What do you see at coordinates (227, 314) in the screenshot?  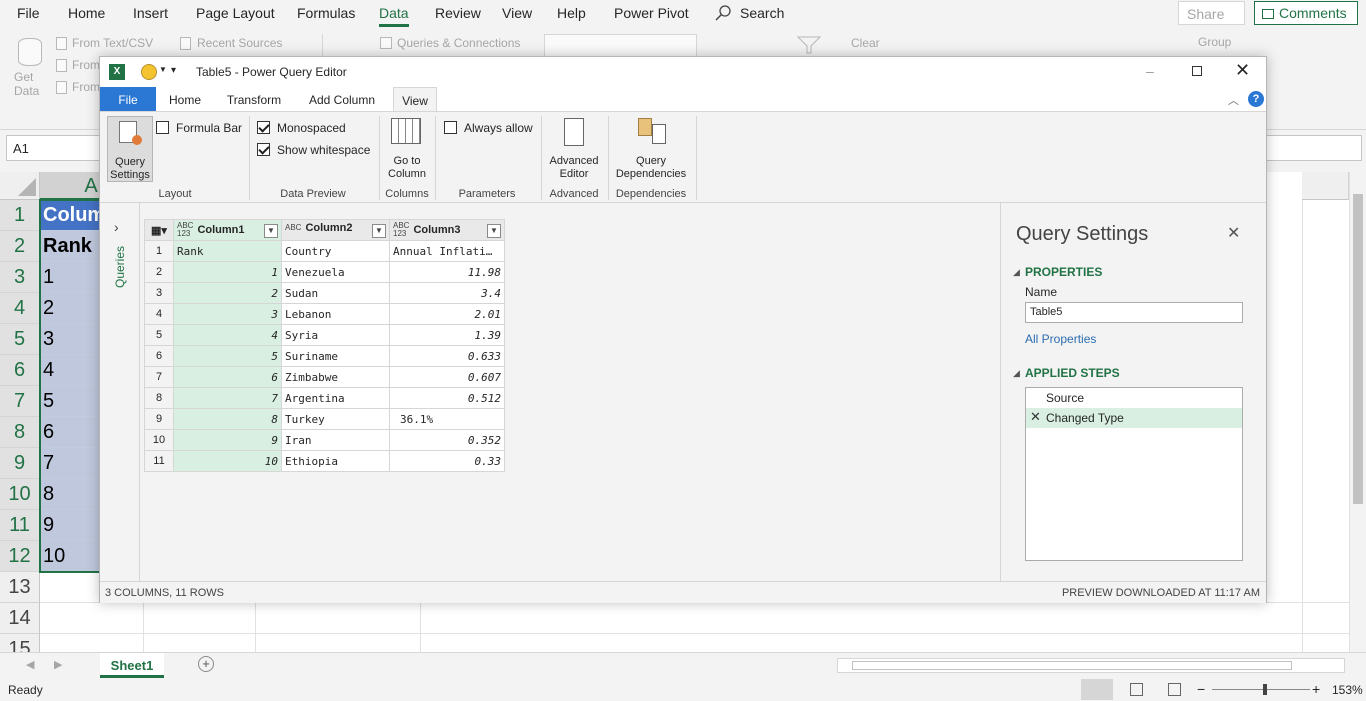 I see `table-cell: 3` at bounding box center [227, 314].